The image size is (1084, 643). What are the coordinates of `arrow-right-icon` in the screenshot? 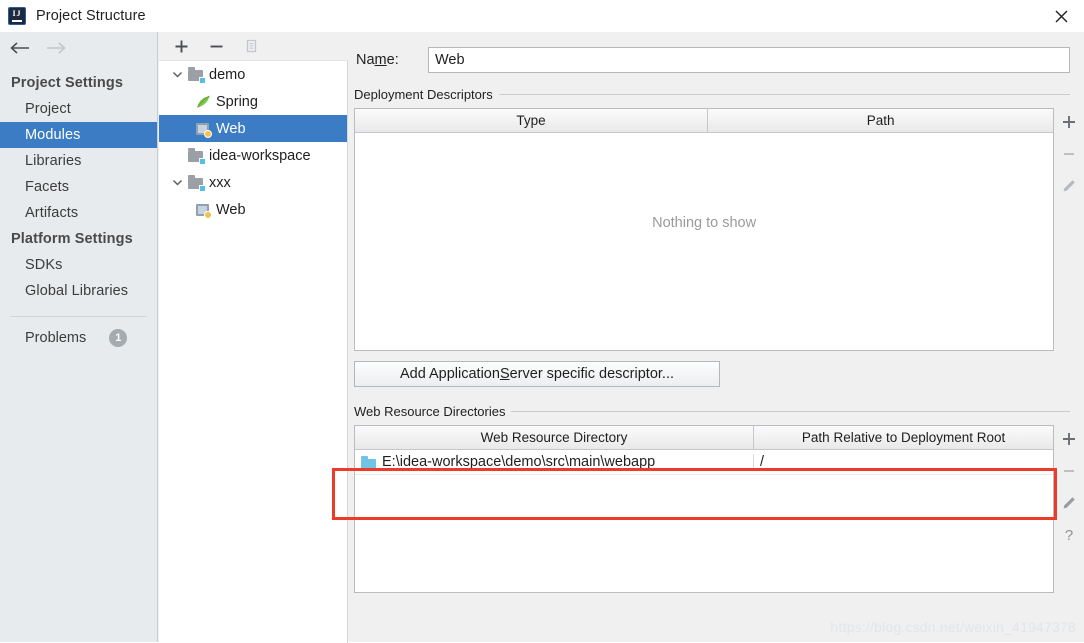 It's located at (56, 48).